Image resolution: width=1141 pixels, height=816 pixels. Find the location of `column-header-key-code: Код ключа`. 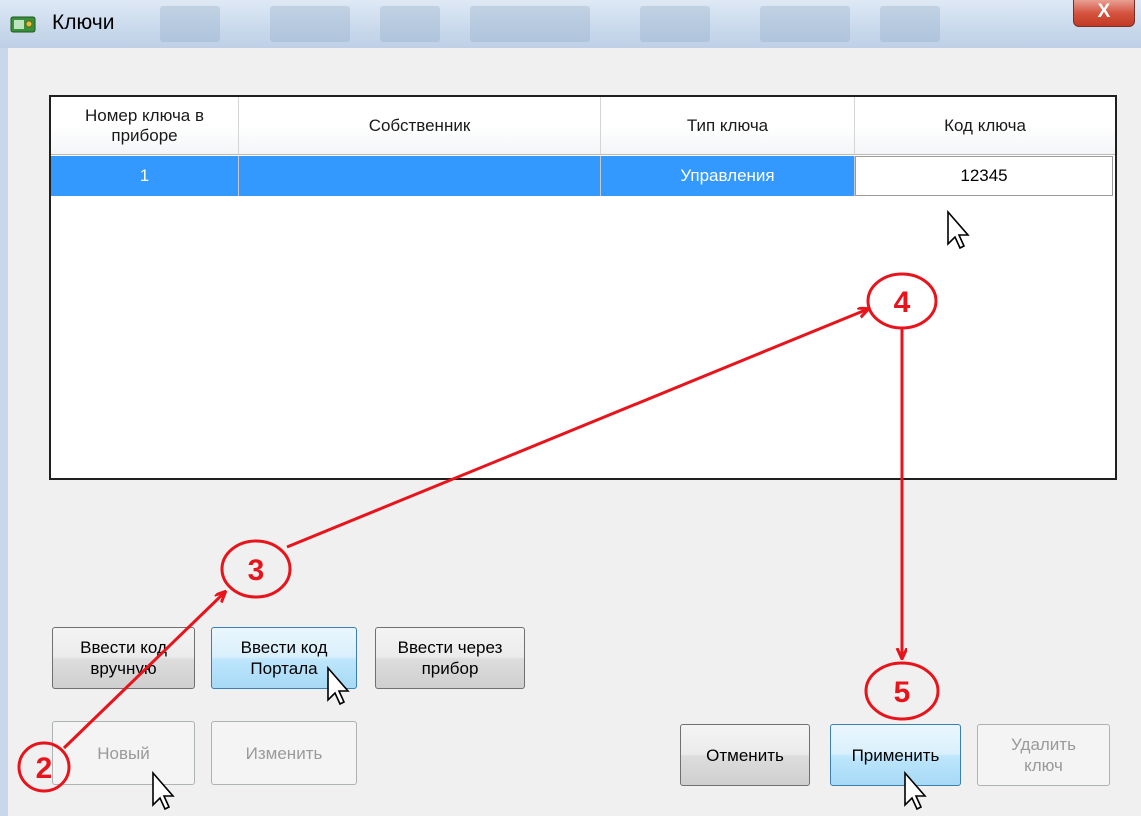

column-header-key-code: Код ключа is located at coordinates (985, 126).